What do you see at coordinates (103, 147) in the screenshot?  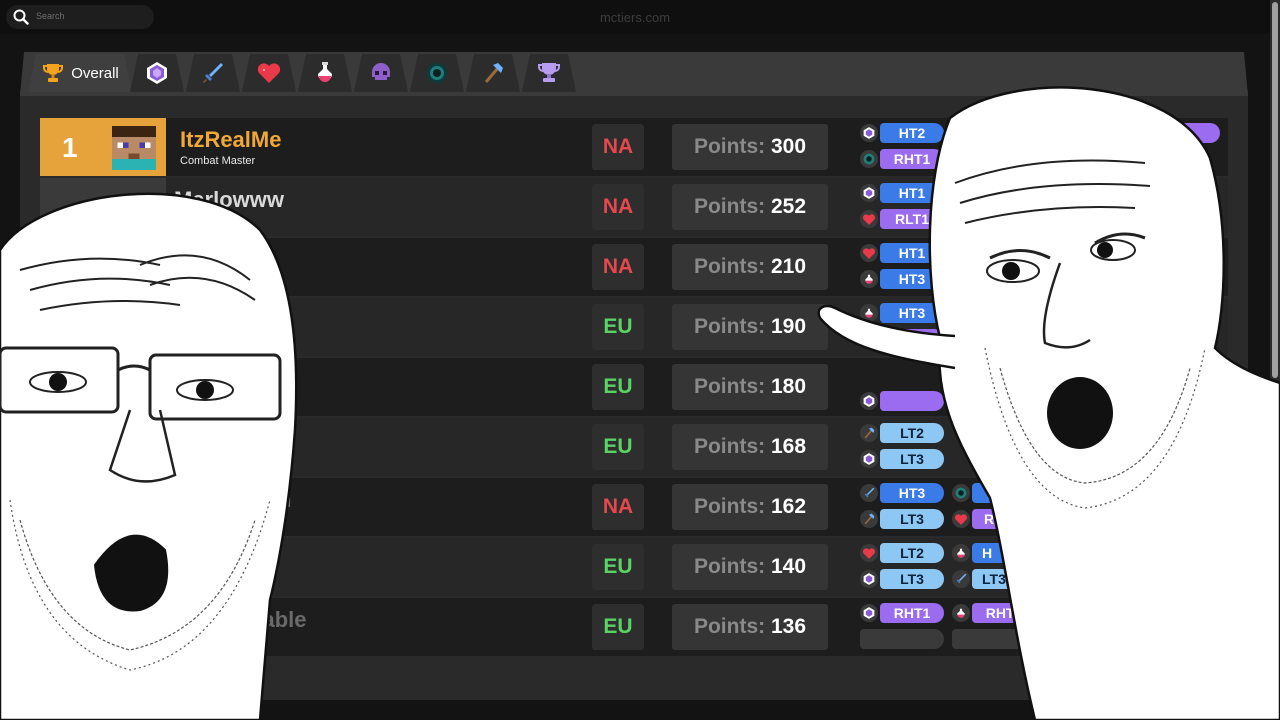 I see `rank-box: 1` at bounding box center [103, 147].